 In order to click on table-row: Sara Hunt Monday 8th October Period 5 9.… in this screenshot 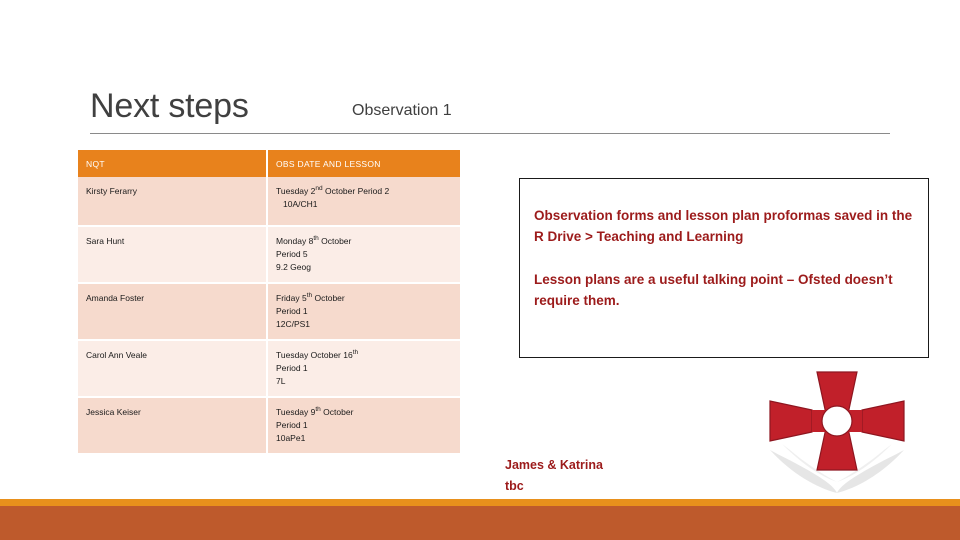, I will do `click(269, 255)`.